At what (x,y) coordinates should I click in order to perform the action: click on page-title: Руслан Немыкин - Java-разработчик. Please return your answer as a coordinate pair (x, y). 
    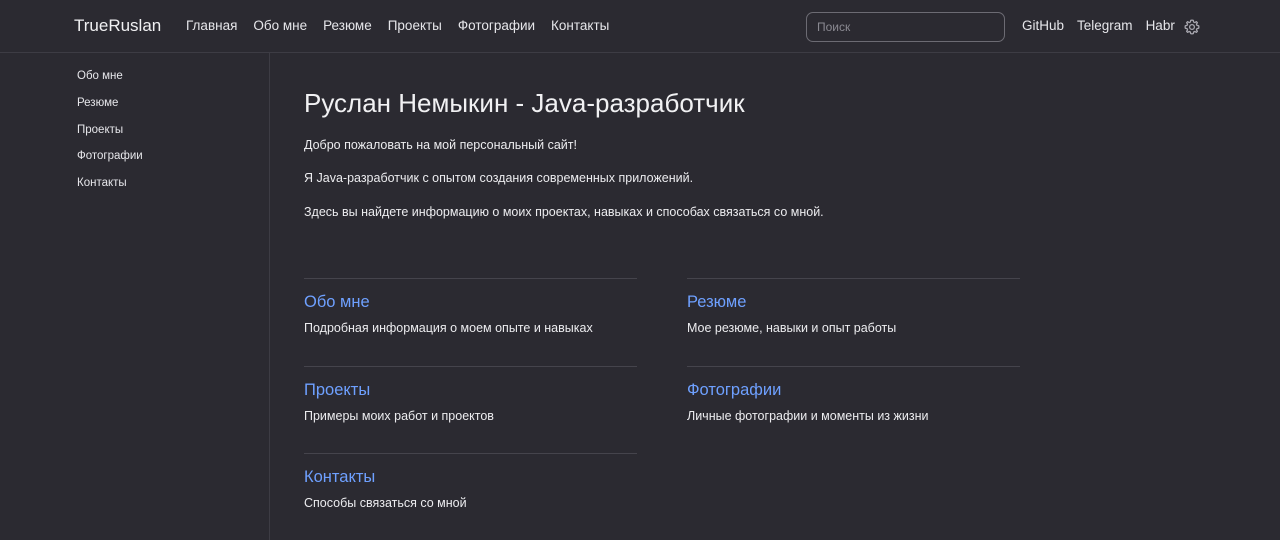
    Looking at the image, I should click on (524, 103).